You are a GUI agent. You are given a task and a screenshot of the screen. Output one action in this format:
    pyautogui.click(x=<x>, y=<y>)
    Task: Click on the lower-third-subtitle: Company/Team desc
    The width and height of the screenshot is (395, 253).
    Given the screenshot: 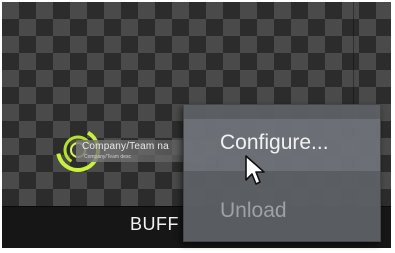 What is the action you would take?
    pyautogui.click(x=107, y=157)
    